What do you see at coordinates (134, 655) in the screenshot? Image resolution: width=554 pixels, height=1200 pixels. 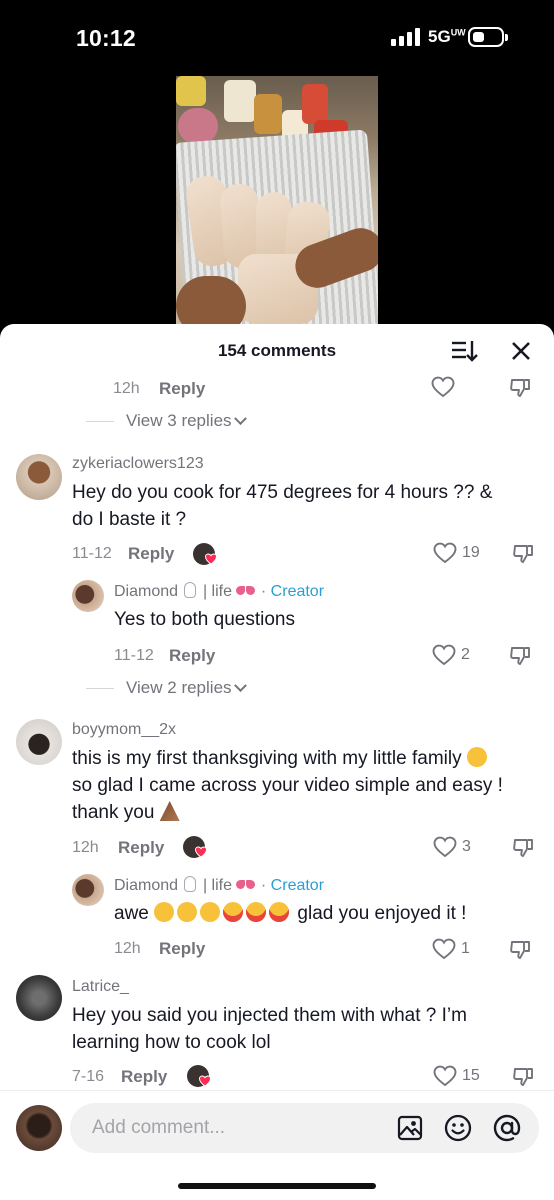 I see `reply-time: 11-12` at bounding box center [134, 655].